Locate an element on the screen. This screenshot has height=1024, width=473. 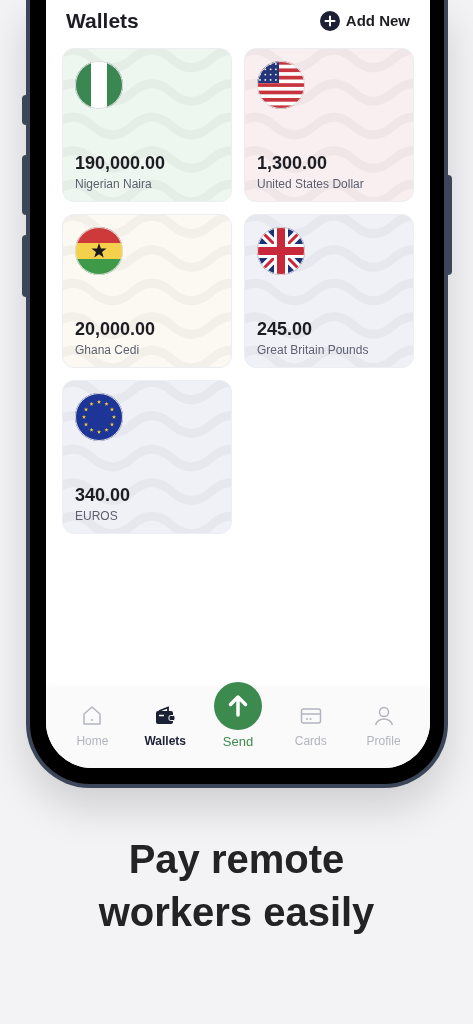
nav-tab: Wallets is located at coordinates (165, 728).